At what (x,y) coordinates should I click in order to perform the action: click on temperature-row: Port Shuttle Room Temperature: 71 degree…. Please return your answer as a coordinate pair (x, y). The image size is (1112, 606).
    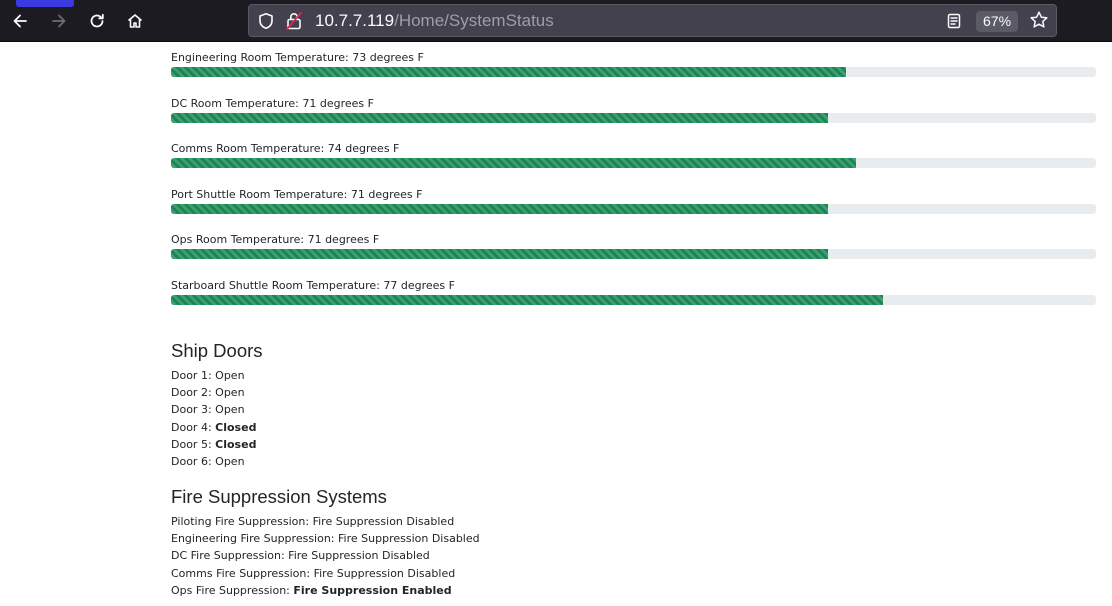
    Looking at the image, I should click on (633, 210).